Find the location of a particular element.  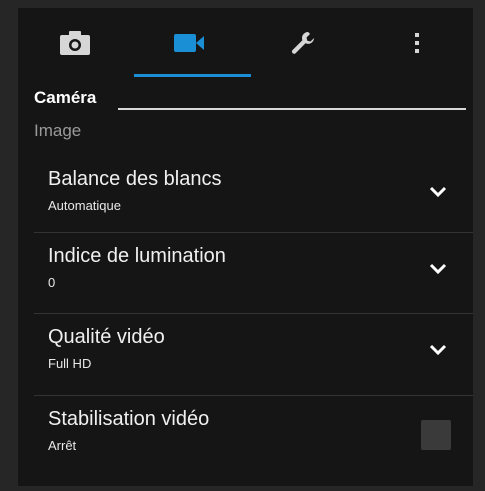

section-title: Caméra is located at coordinates (65, 97).